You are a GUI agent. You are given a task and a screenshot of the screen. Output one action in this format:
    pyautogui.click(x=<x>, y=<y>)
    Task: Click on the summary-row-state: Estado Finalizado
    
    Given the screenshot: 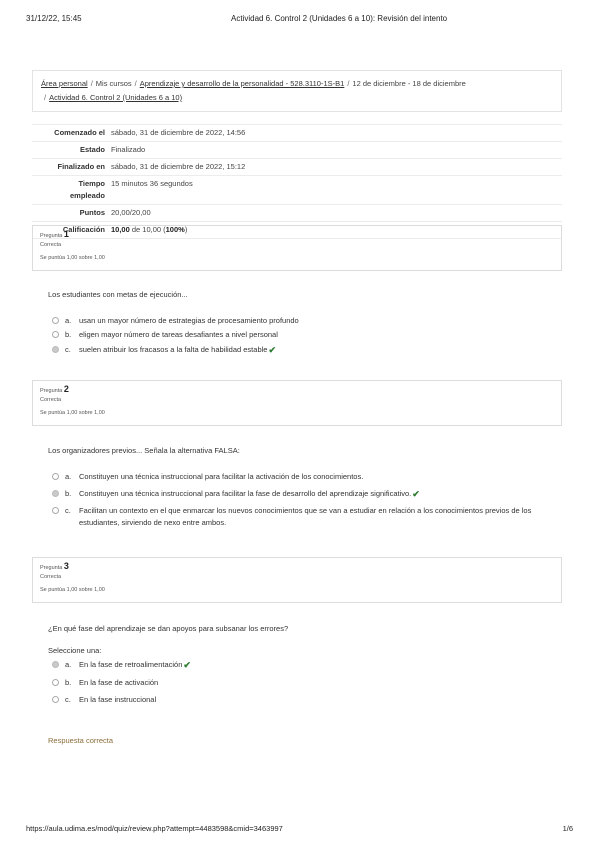 What is the action you would take?
    pyautogui.click(x=297, y=149)
    